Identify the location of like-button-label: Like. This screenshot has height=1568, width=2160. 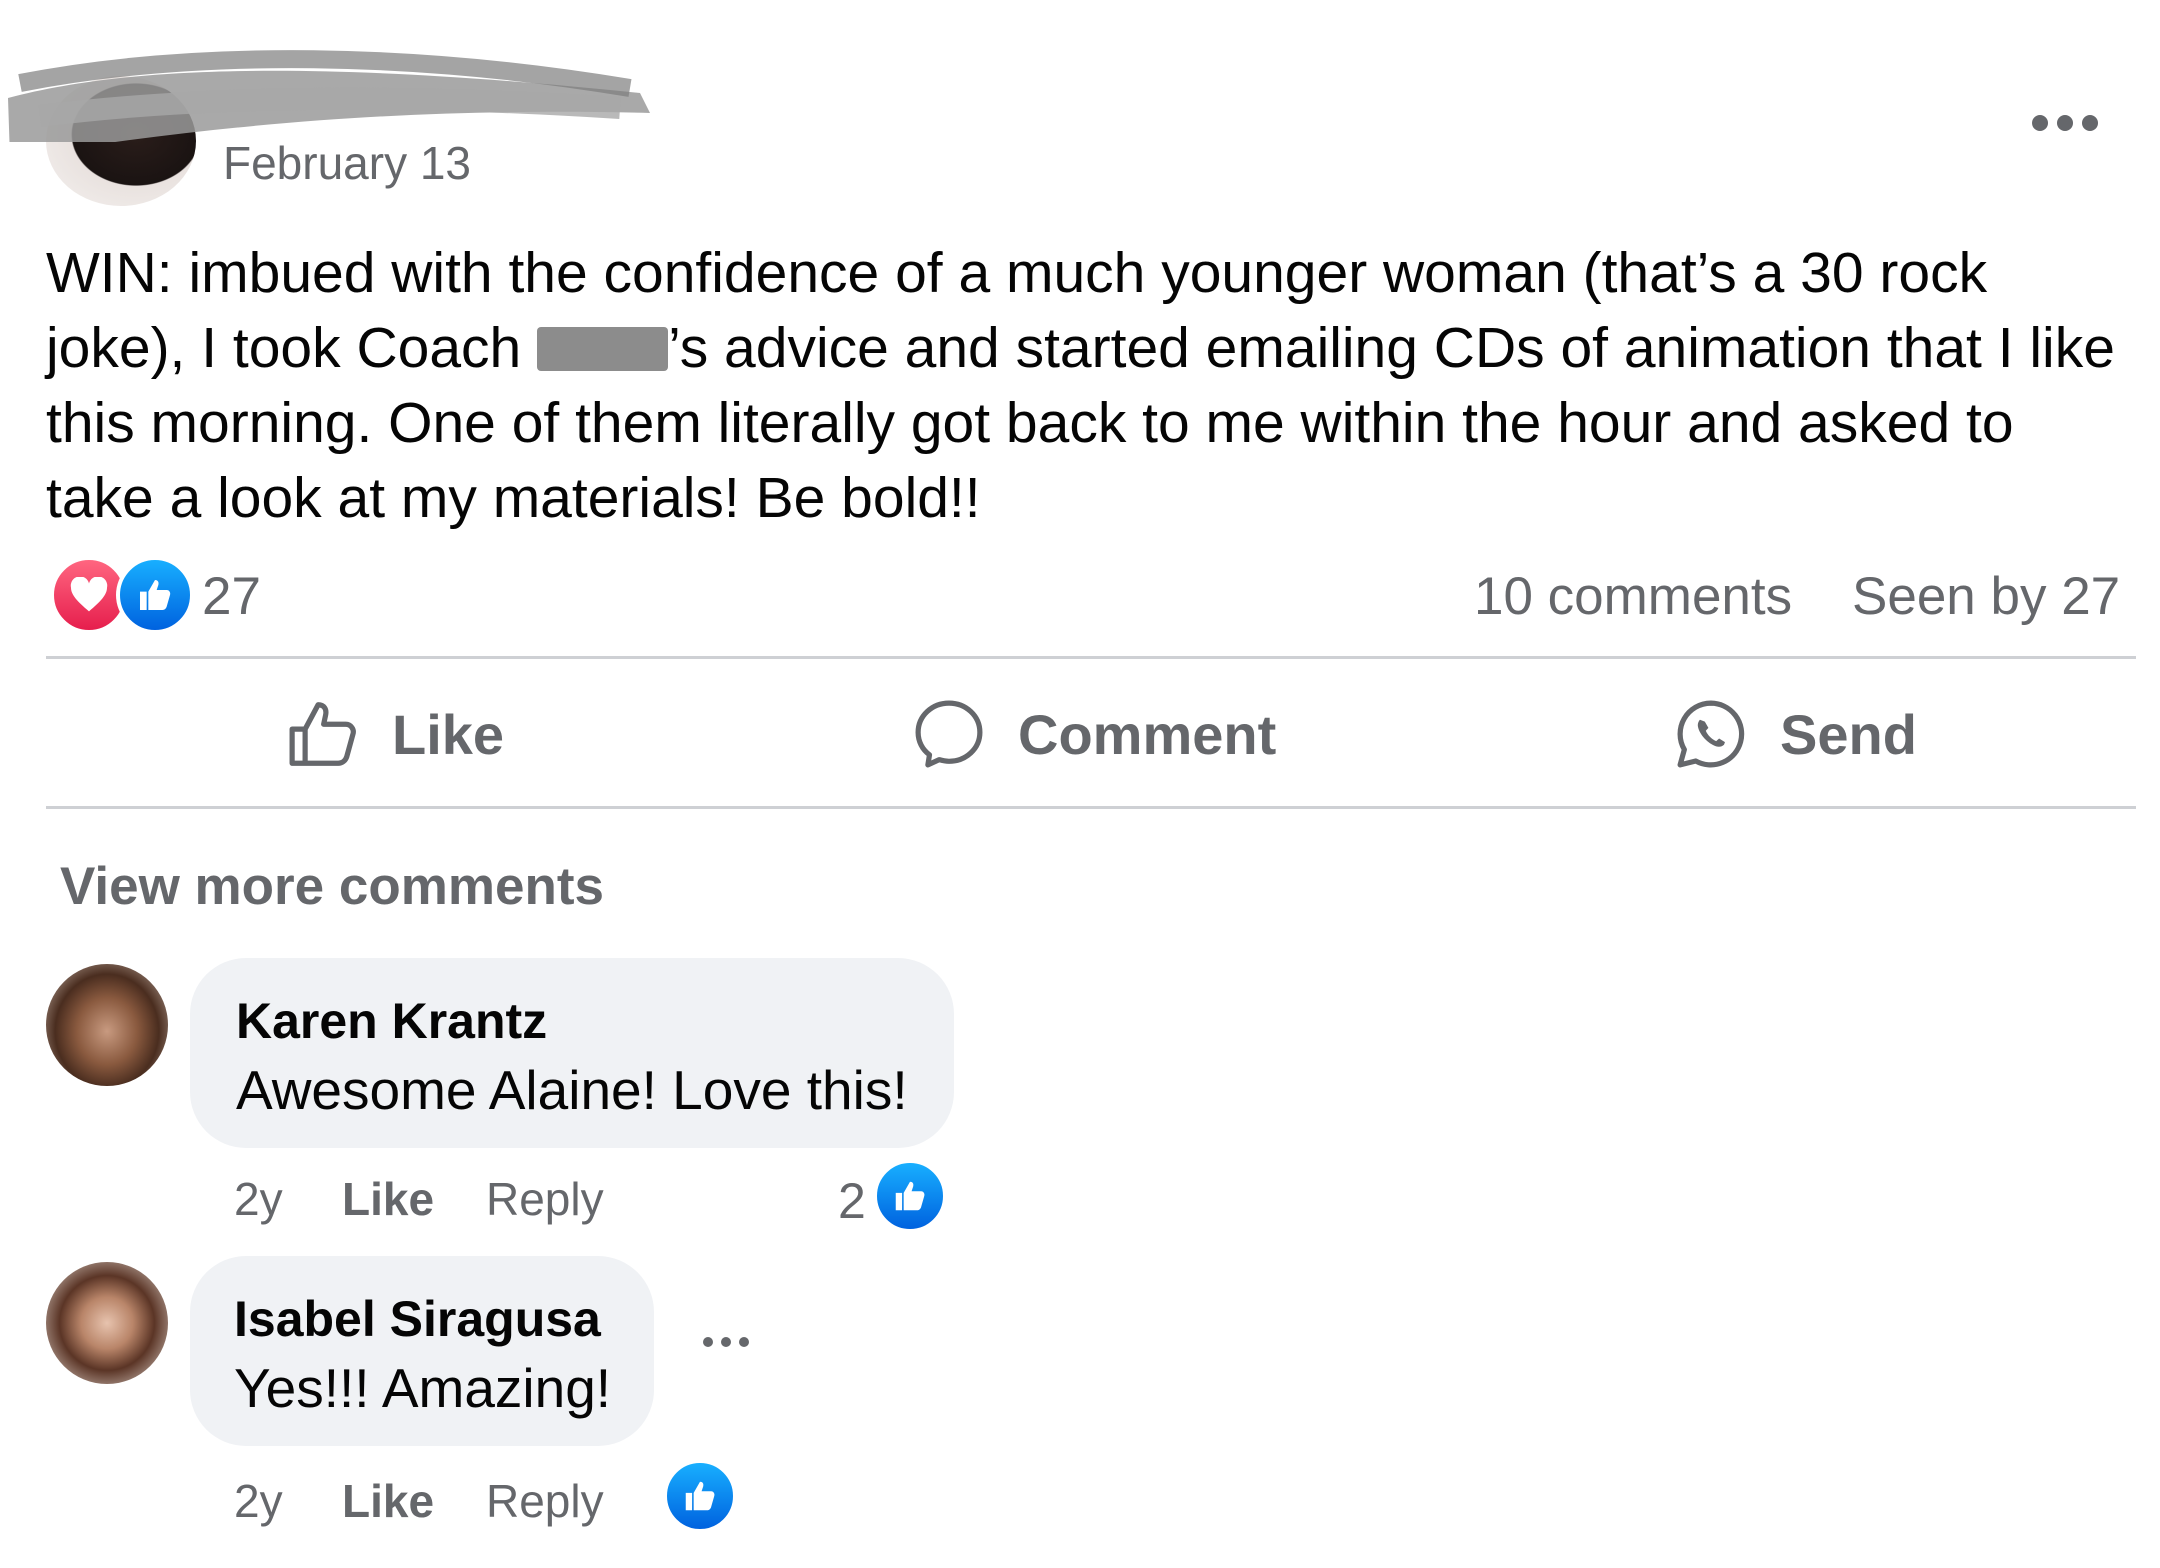
(448, 734).